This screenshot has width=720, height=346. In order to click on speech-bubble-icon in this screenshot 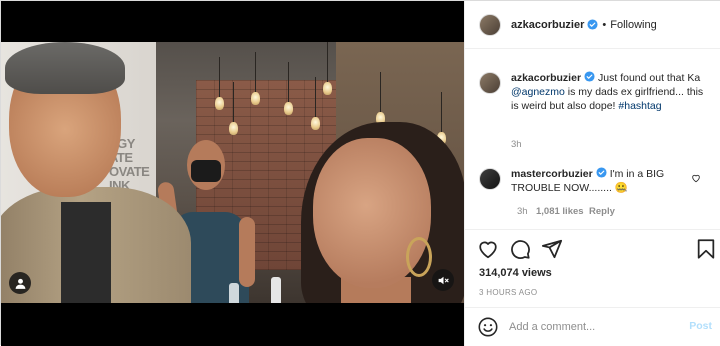, I will do `click(520, 249)`.